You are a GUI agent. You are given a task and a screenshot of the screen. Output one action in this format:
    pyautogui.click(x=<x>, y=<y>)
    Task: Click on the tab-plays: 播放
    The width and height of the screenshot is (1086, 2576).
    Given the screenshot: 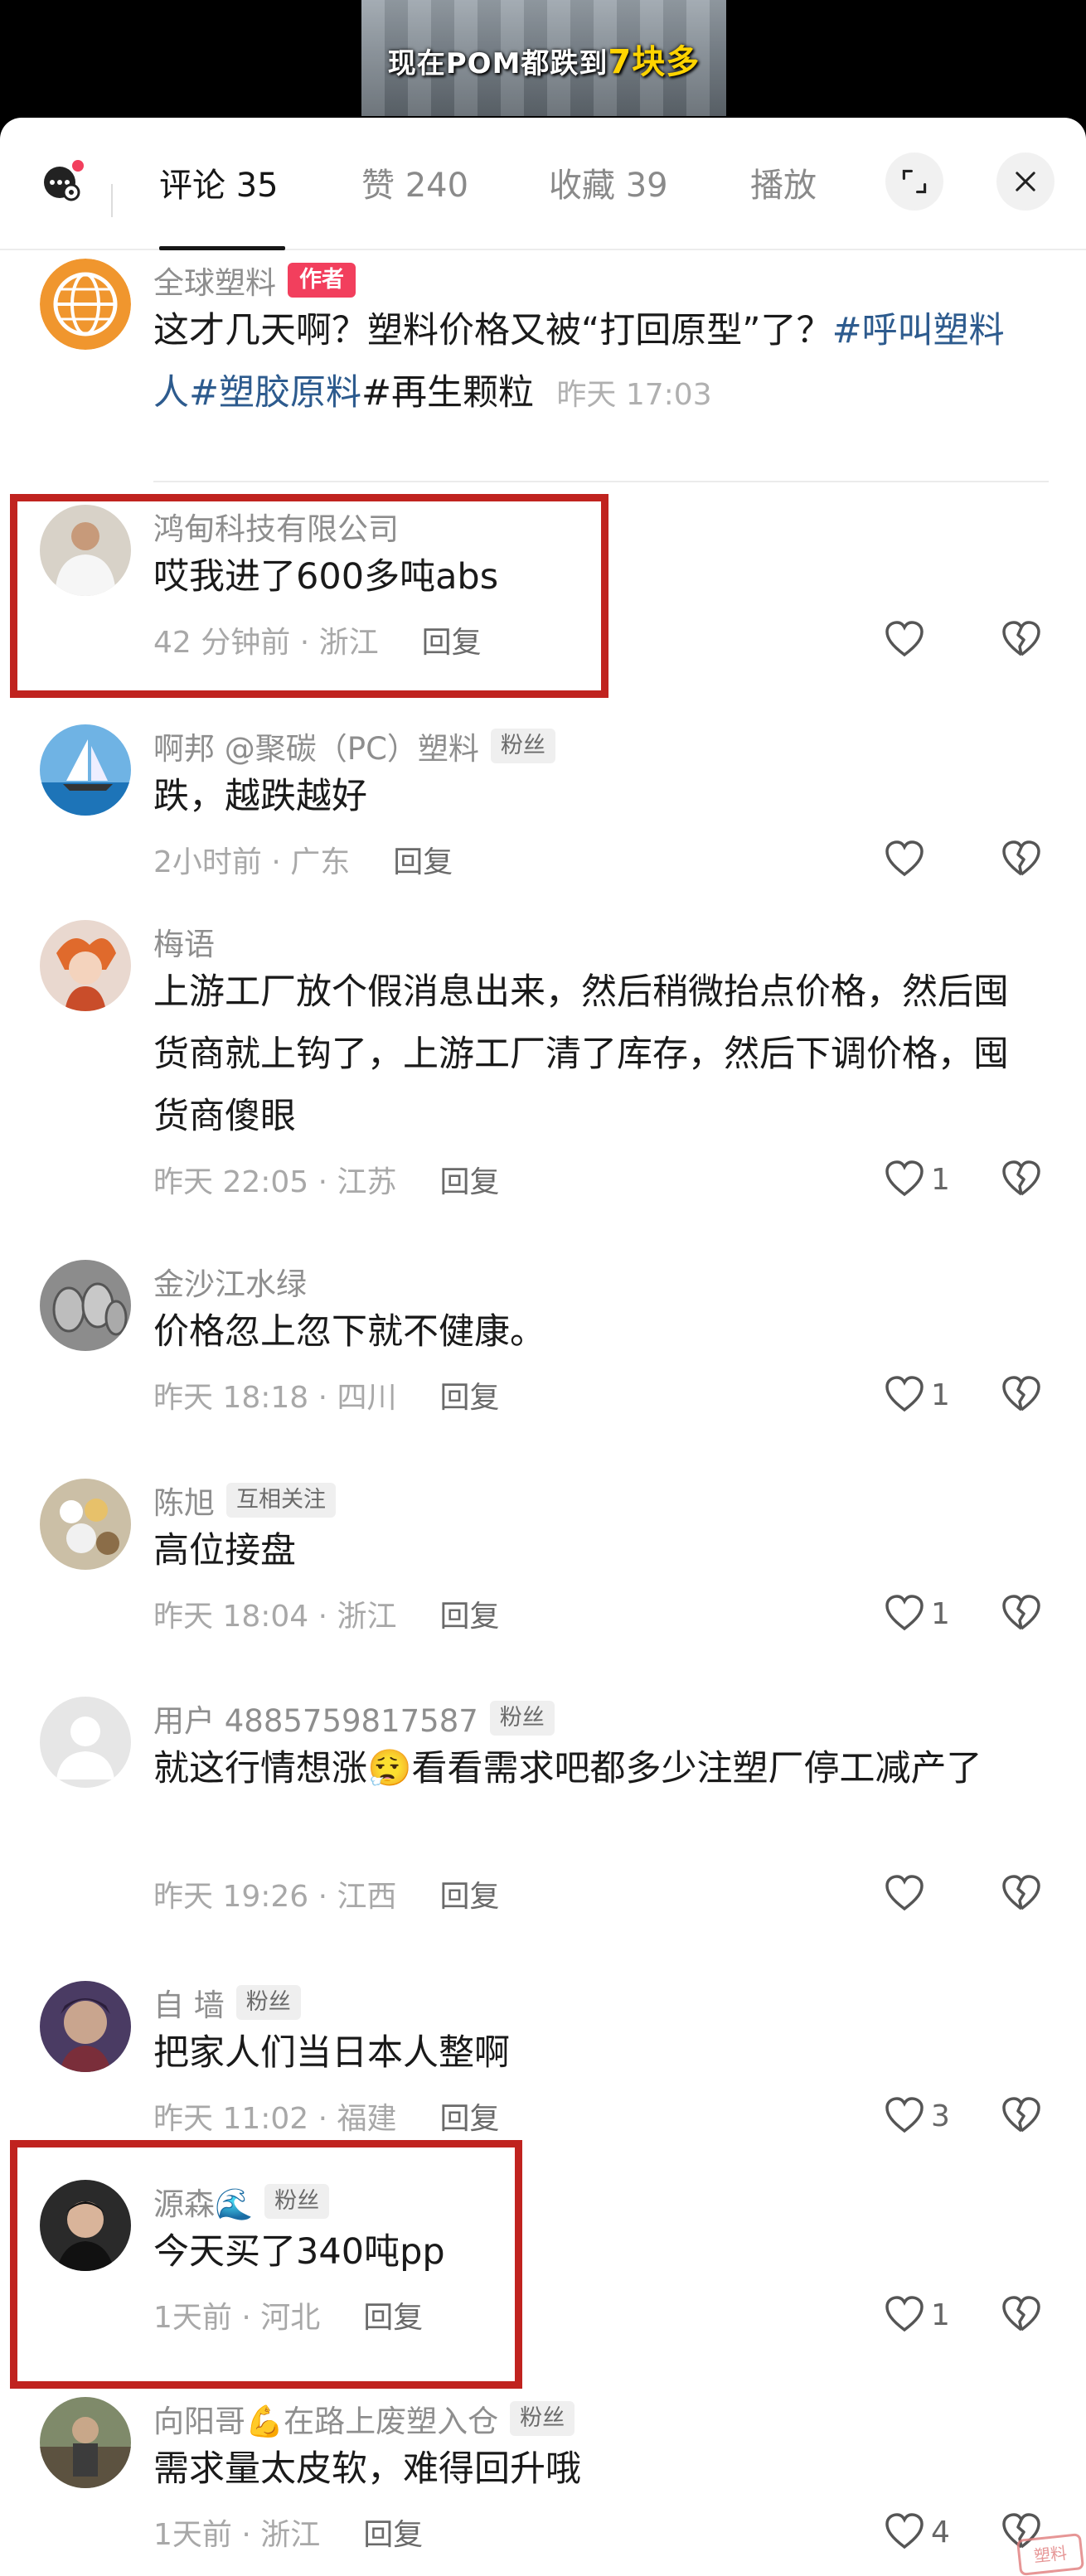 What is the action you would take?
    pyautogui.click(x=783, y=186)
    